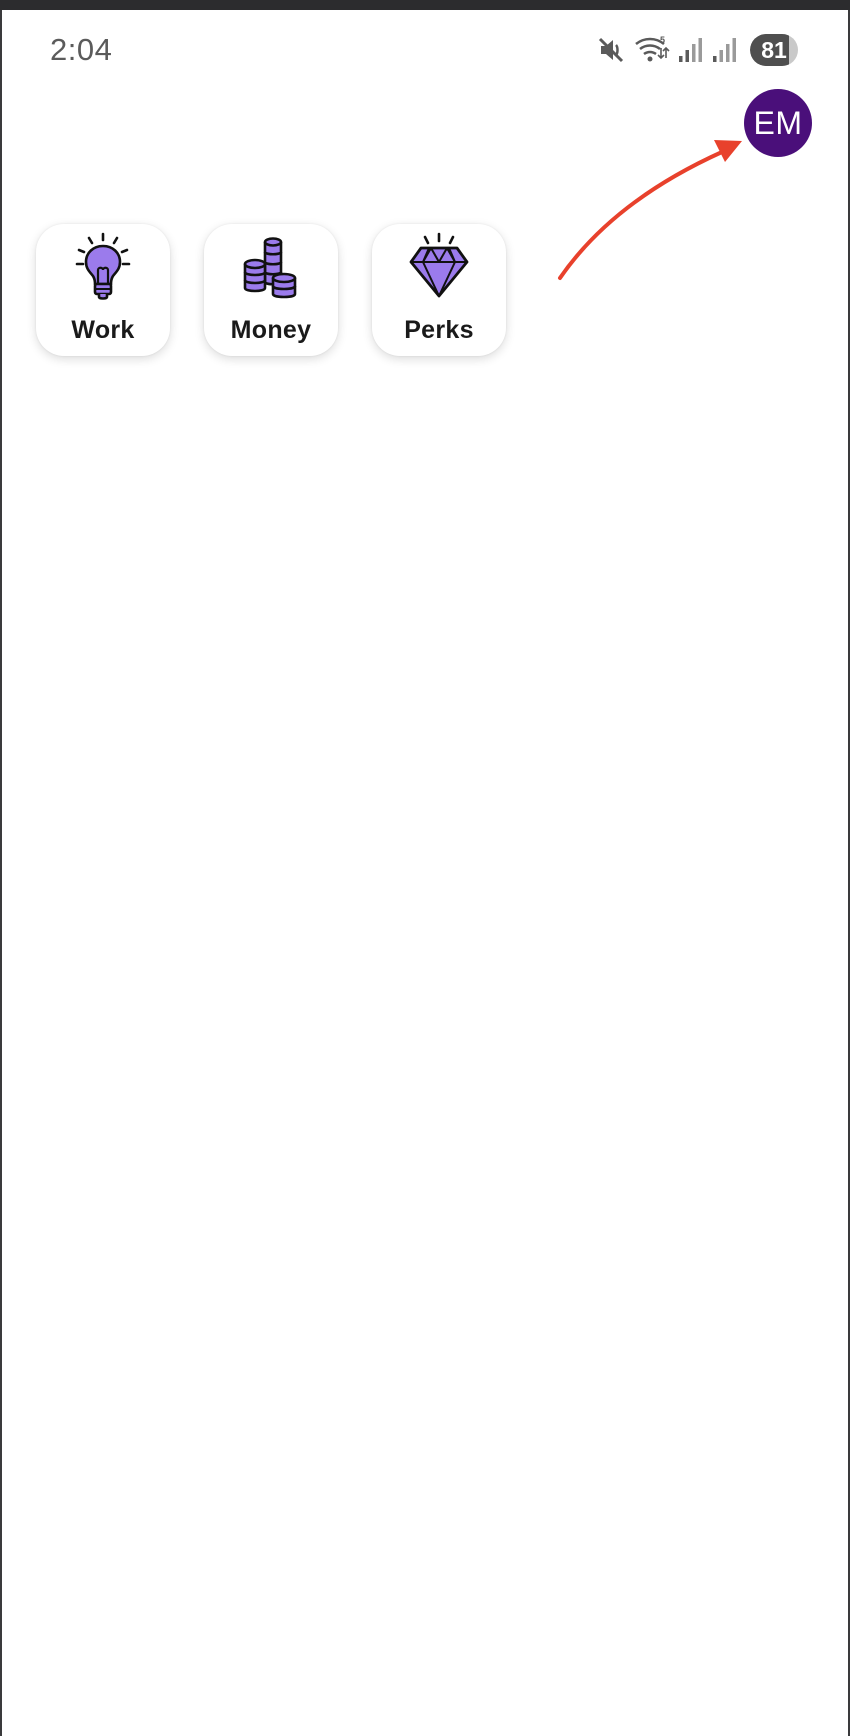 This screenshot has width=850, height=1736. What do you see at coordinates (271, 330) in the screenshot?
I see `tile-label: Money` at bounding box center [271, 330].